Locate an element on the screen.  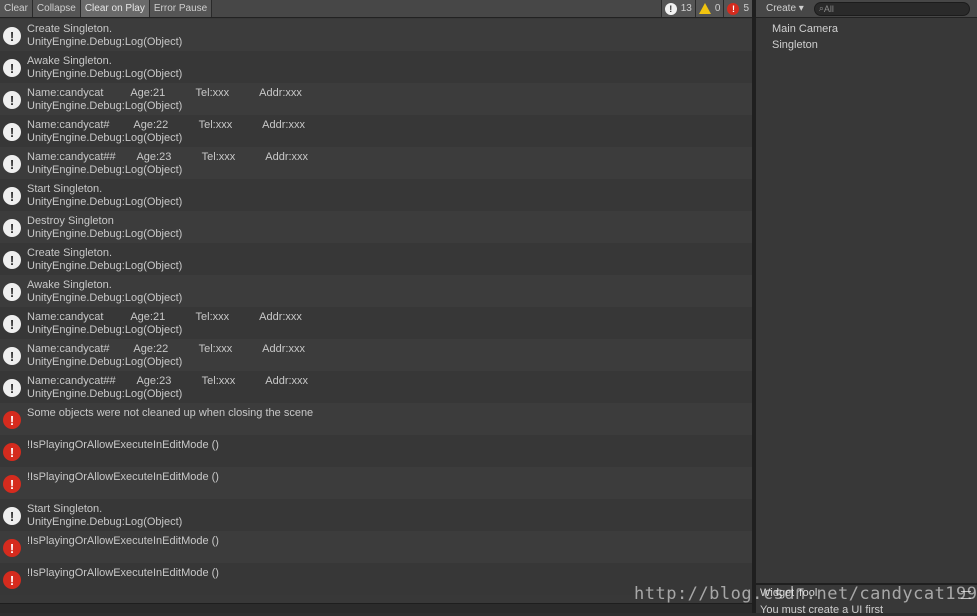
warning-count: 0 is located at coordinates (717, 8).